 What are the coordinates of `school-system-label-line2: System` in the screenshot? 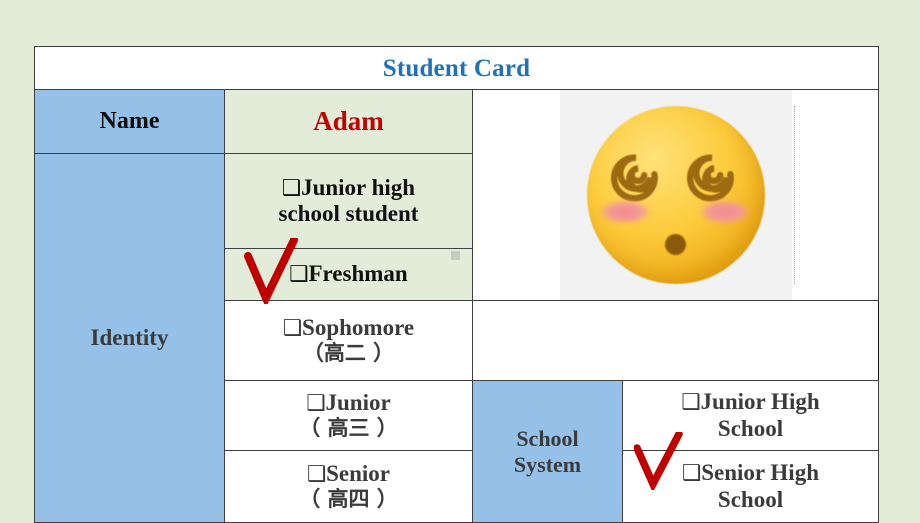 It's located at (547, 464).